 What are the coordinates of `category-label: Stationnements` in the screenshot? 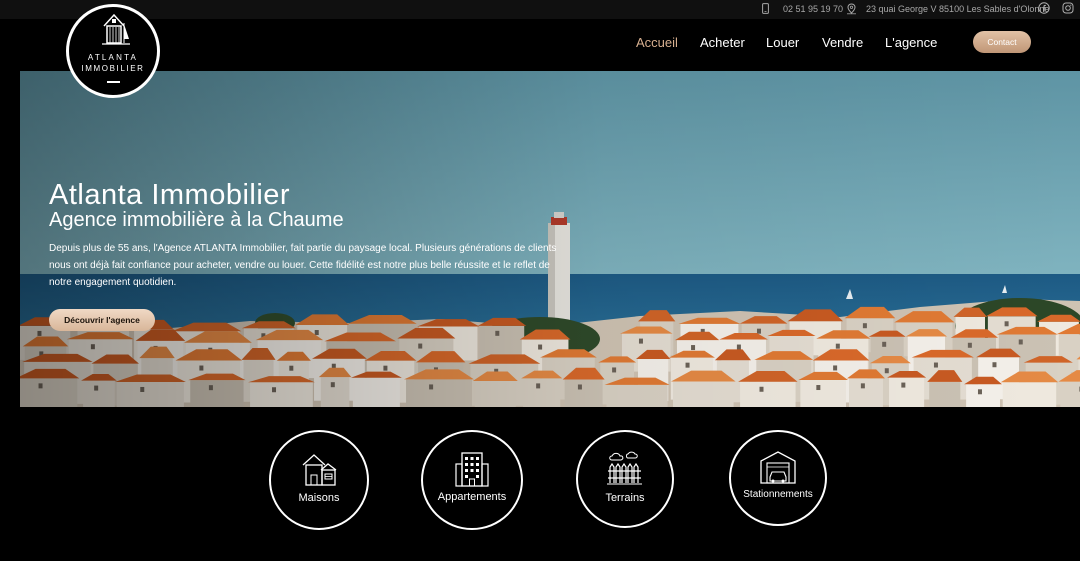 It's located at (778, 494).